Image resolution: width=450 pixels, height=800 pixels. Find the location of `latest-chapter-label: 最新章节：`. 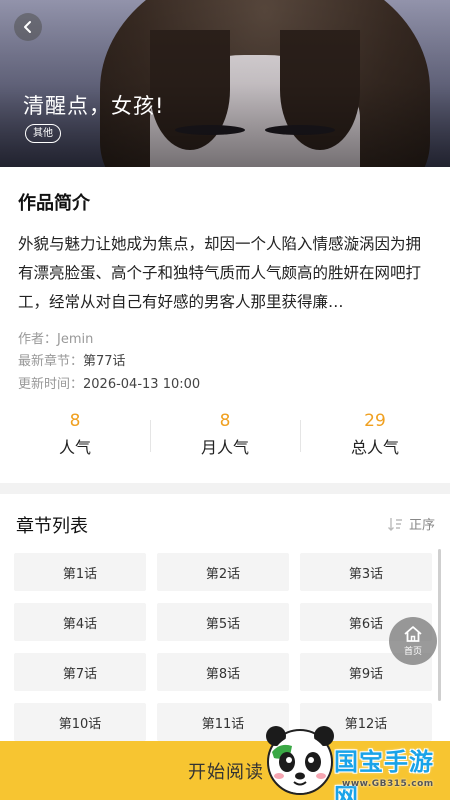

latest-chapter-label: 最新章节： is located at coordinates (51, 361).